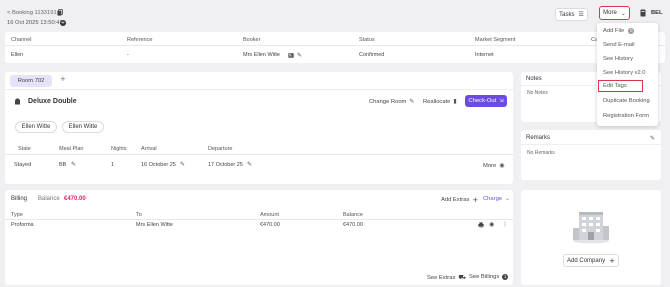  What do you see at coordinates (591, 260) in the screenshot?
I see `add-company-button: Add Company +` at bounding box center [591, 260].